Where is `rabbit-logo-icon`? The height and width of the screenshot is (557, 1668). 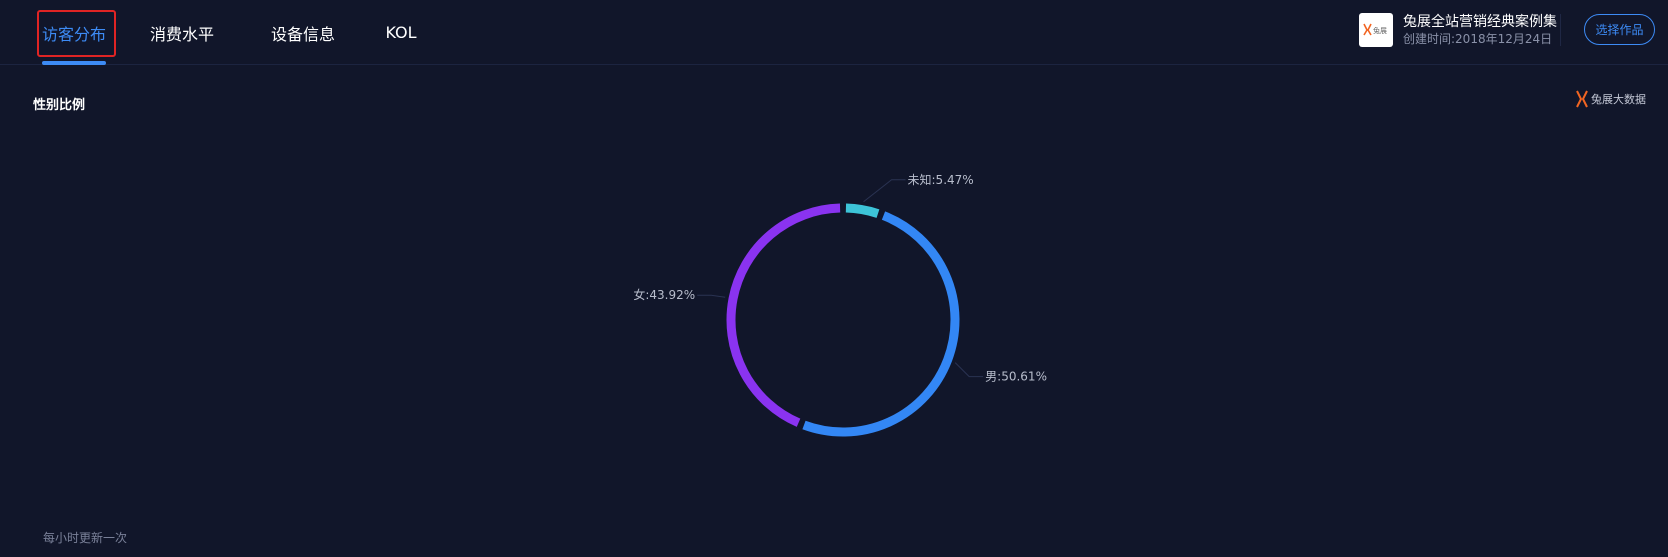
rabbit-logo-icon is located at coordinates (1582, 99).